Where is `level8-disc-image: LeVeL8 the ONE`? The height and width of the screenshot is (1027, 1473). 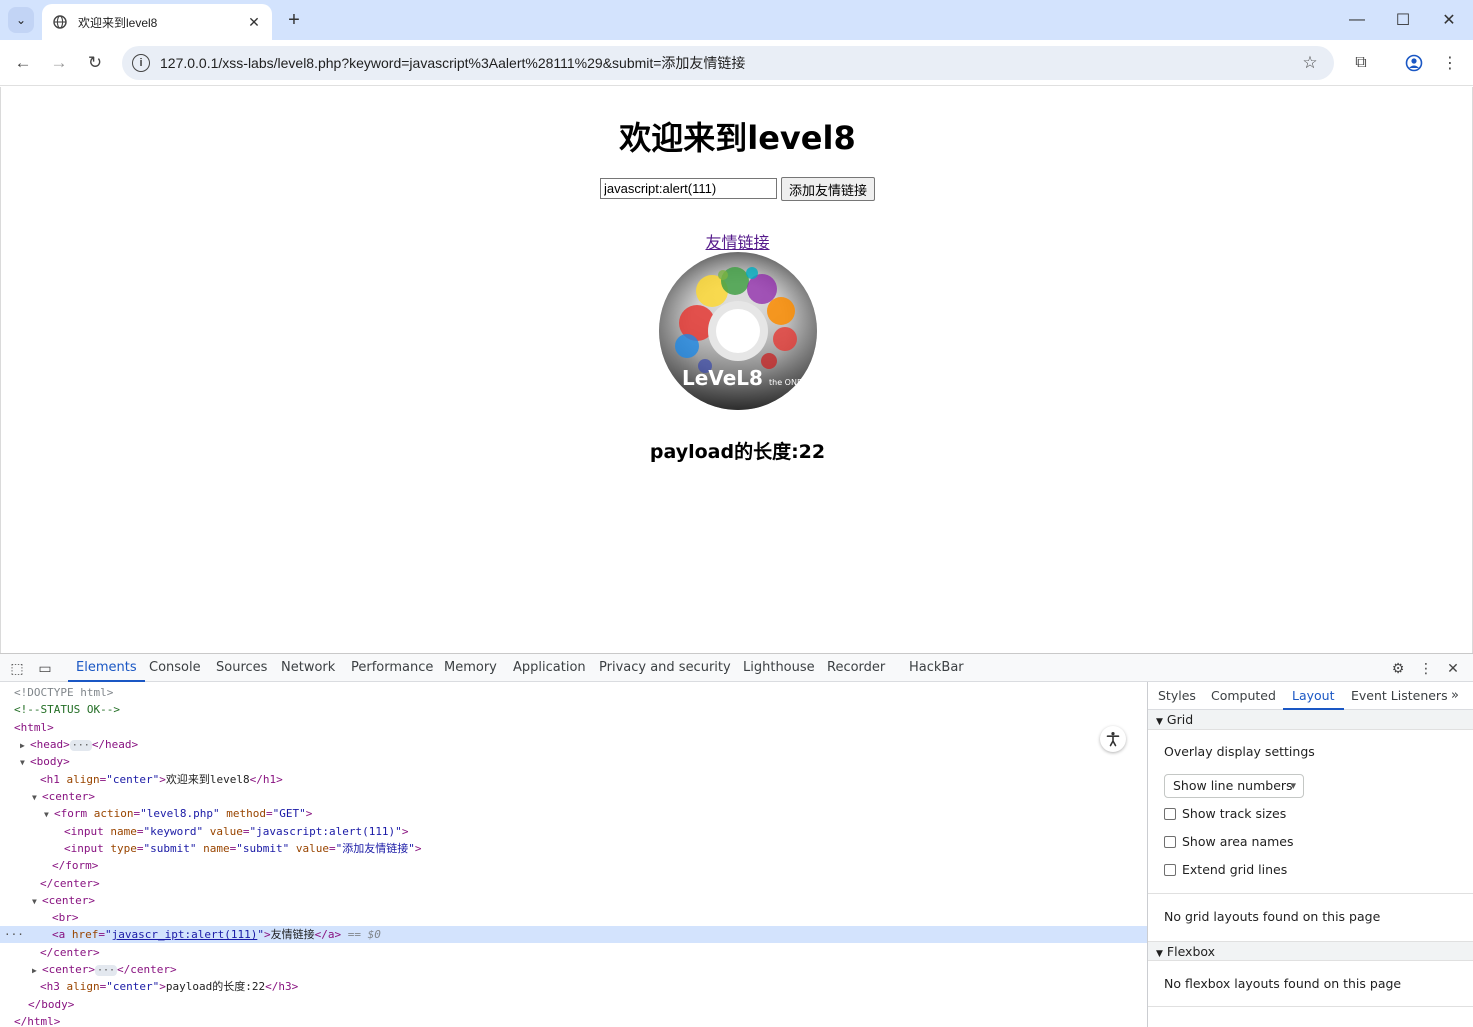
level8-disc-image: LeVeL8 the ONE is located at coordinates (738, 331).